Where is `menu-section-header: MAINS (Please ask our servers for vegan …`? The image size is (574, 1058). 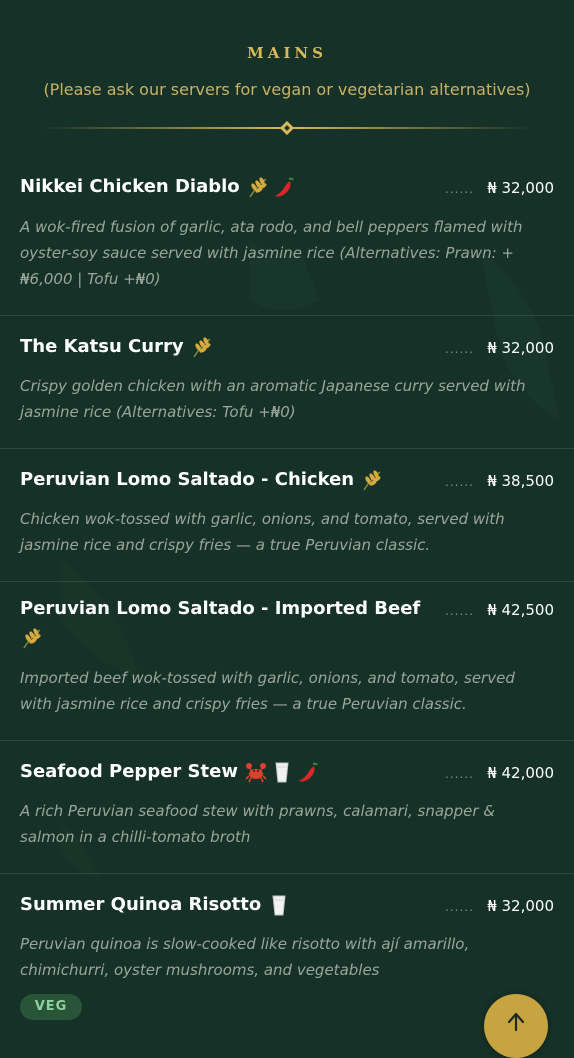
menu-section-header: MAINS (Please ask our servers for vegan … is located at coordinates (287, 75).